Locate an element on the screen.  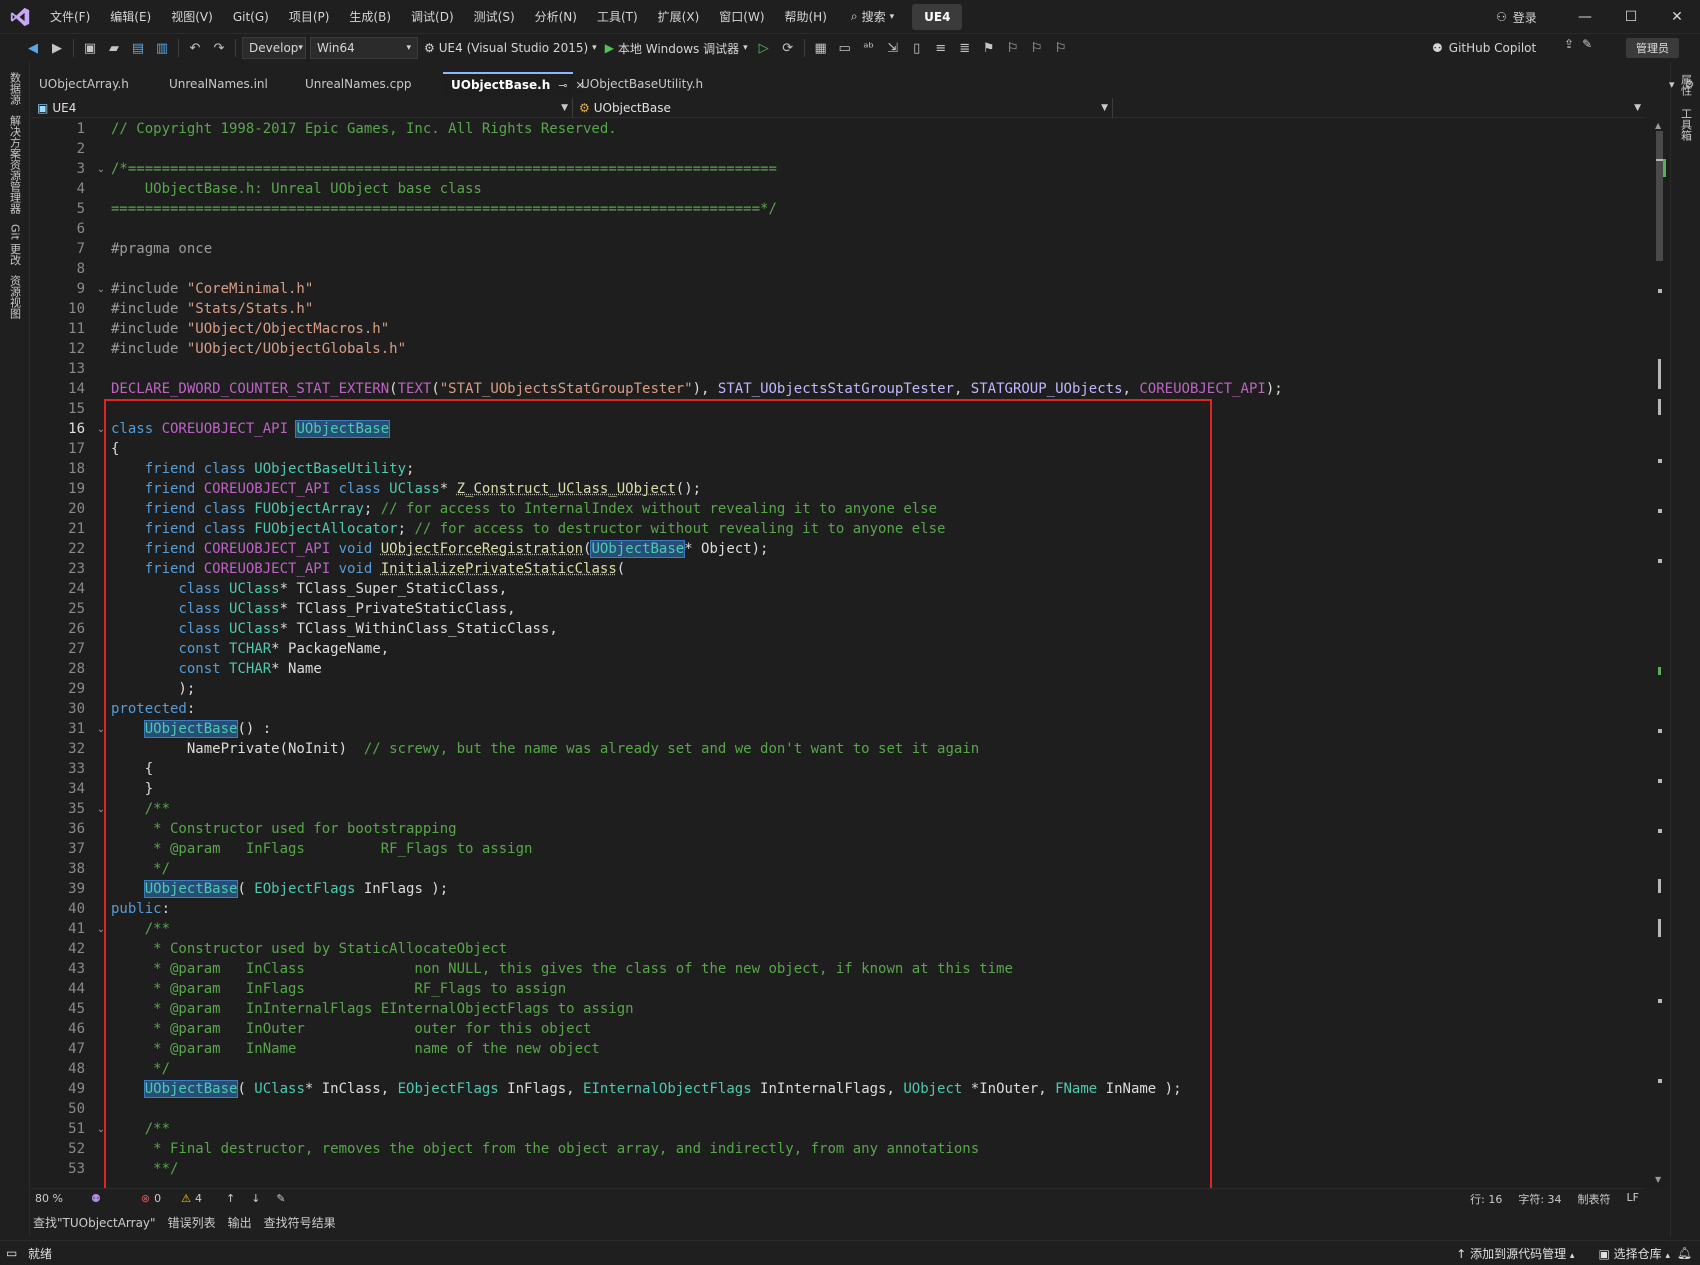
code-line: 41 ⌄ /** is located at coordinates (841, 929).